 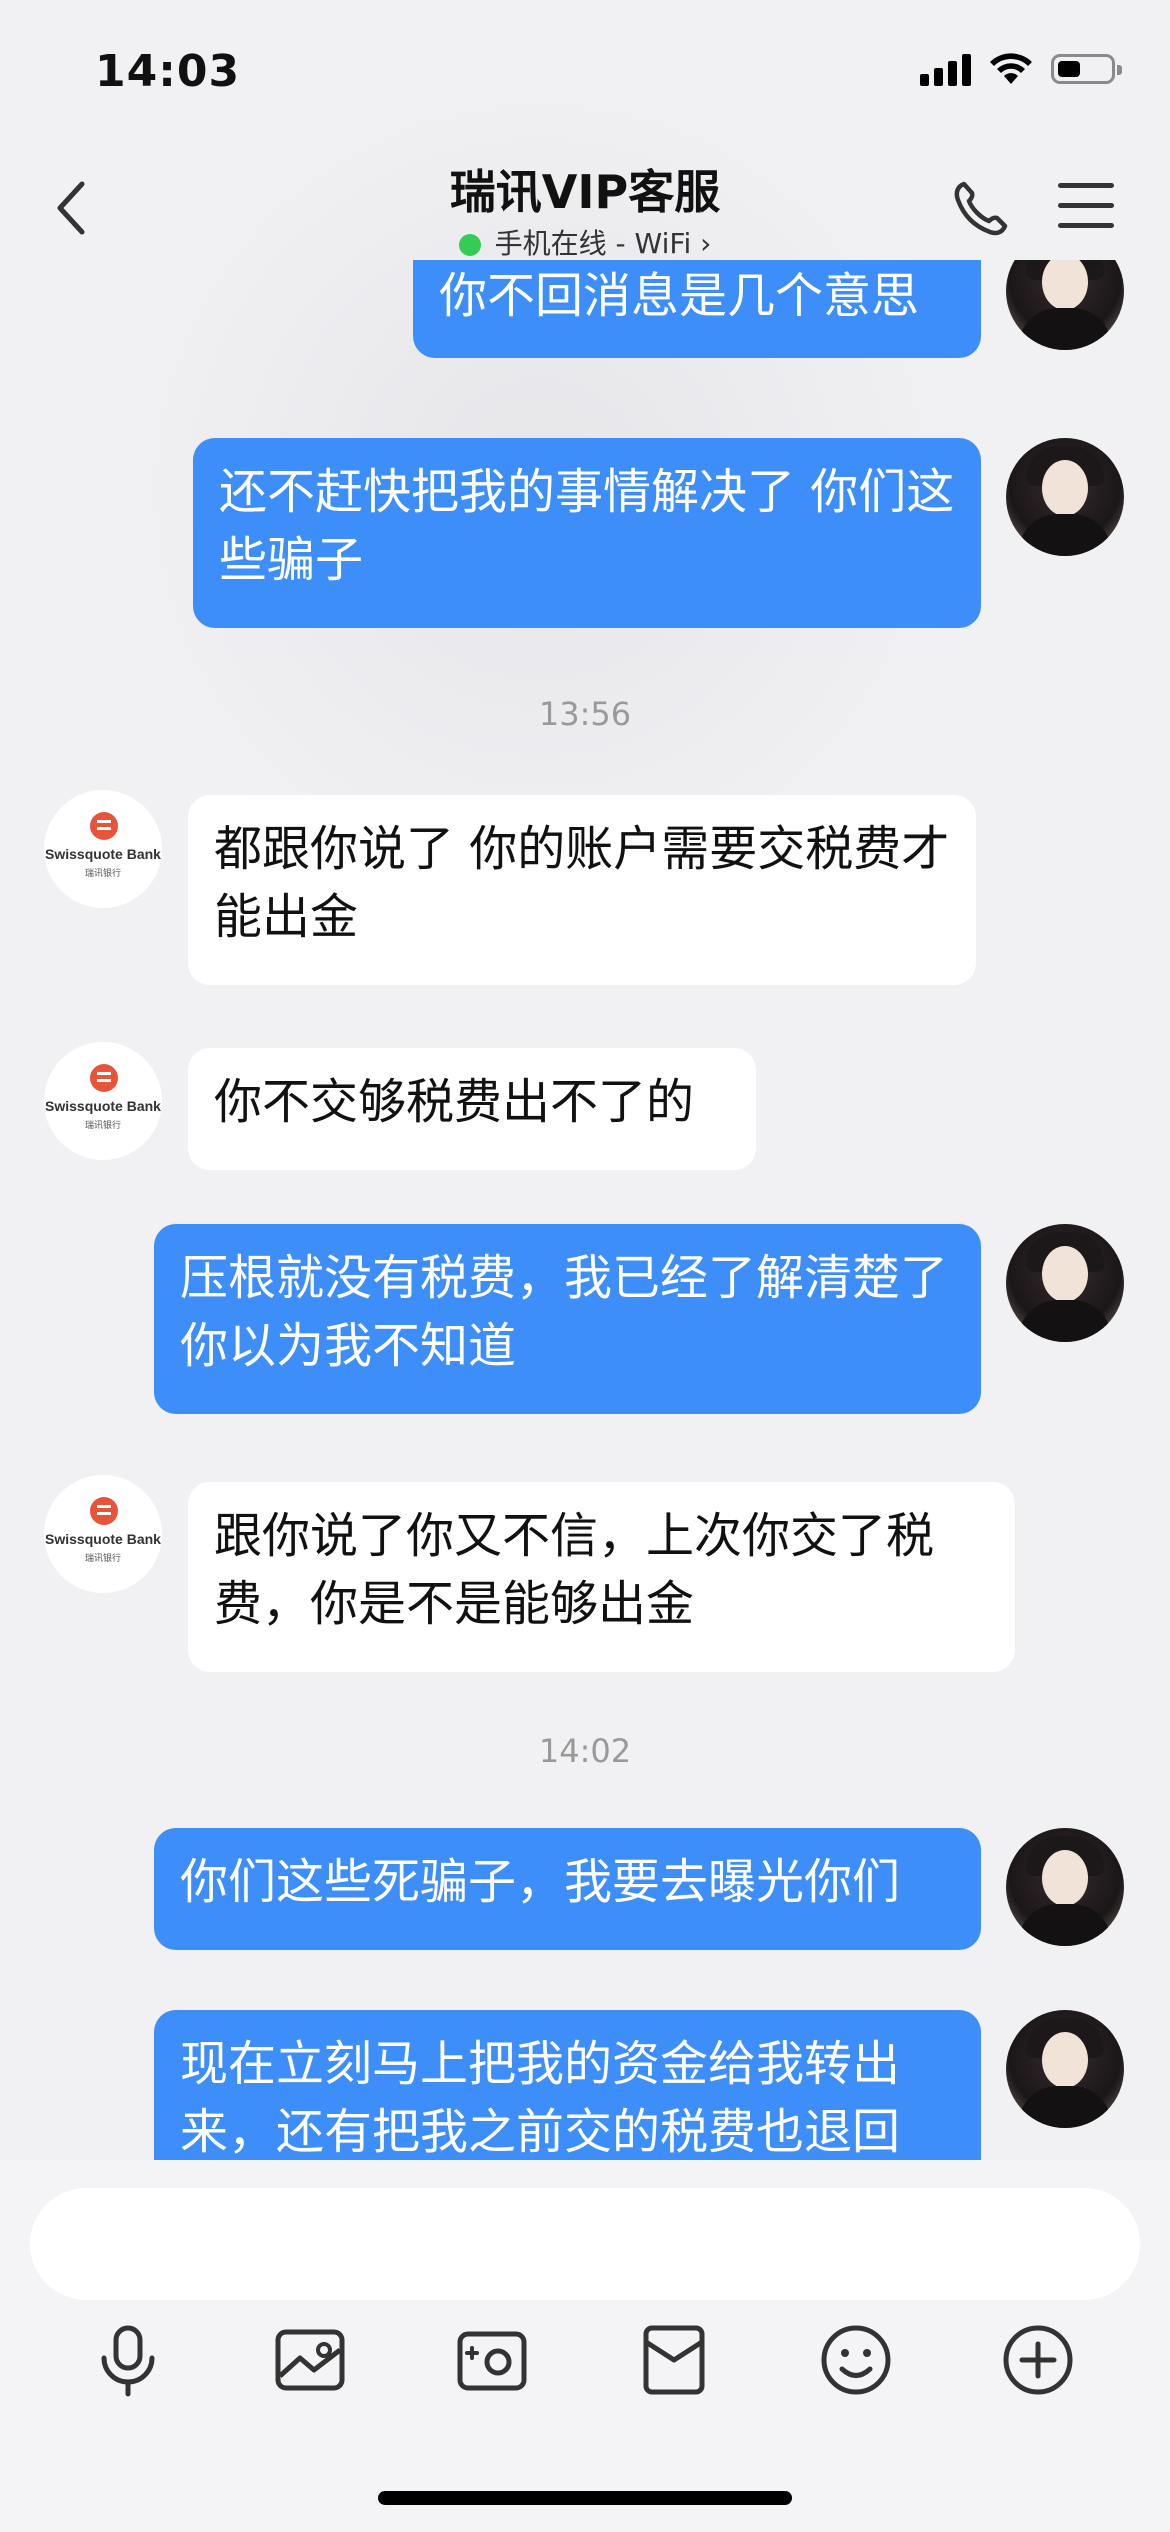 What do you see at coordinates (980, 208) in the screenshot?
I see `phone-call-icon` at bounding box center [980, 208].